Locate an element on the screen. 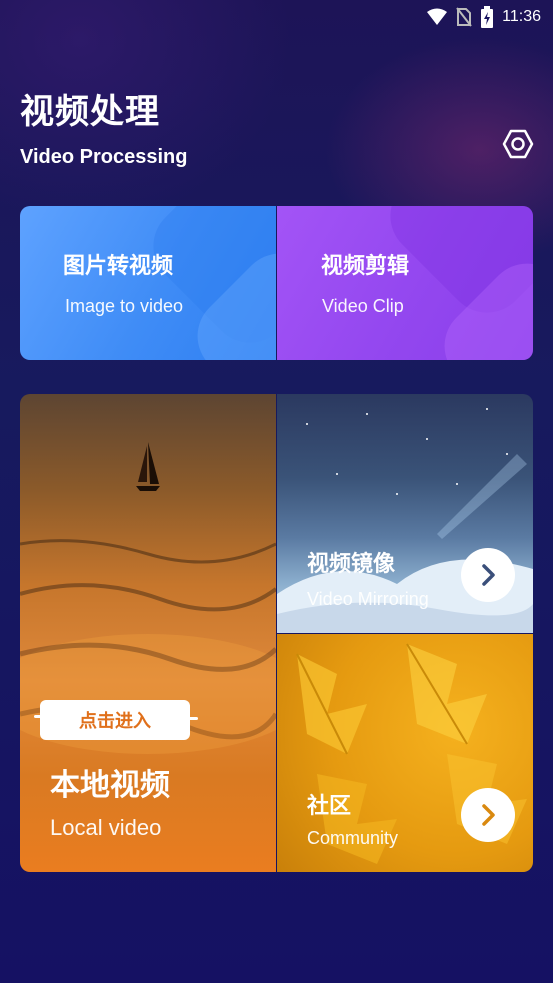 This screenshot has width=553, height=983. community-card: 社区 Community is located at coordinates (405, 753).